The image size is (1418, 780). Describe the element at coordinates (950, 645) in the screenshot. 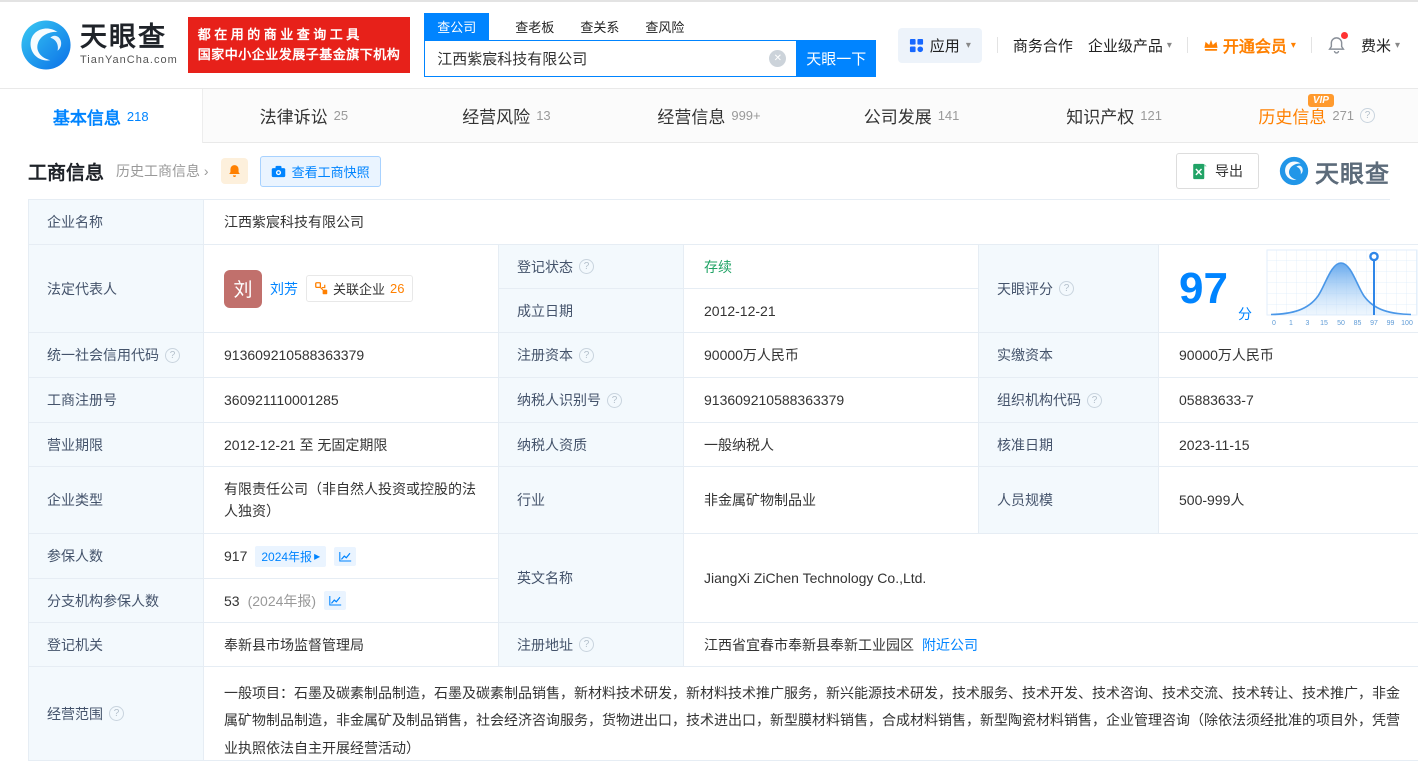

I see `nearby-companies-link: 附近公司` at that location.